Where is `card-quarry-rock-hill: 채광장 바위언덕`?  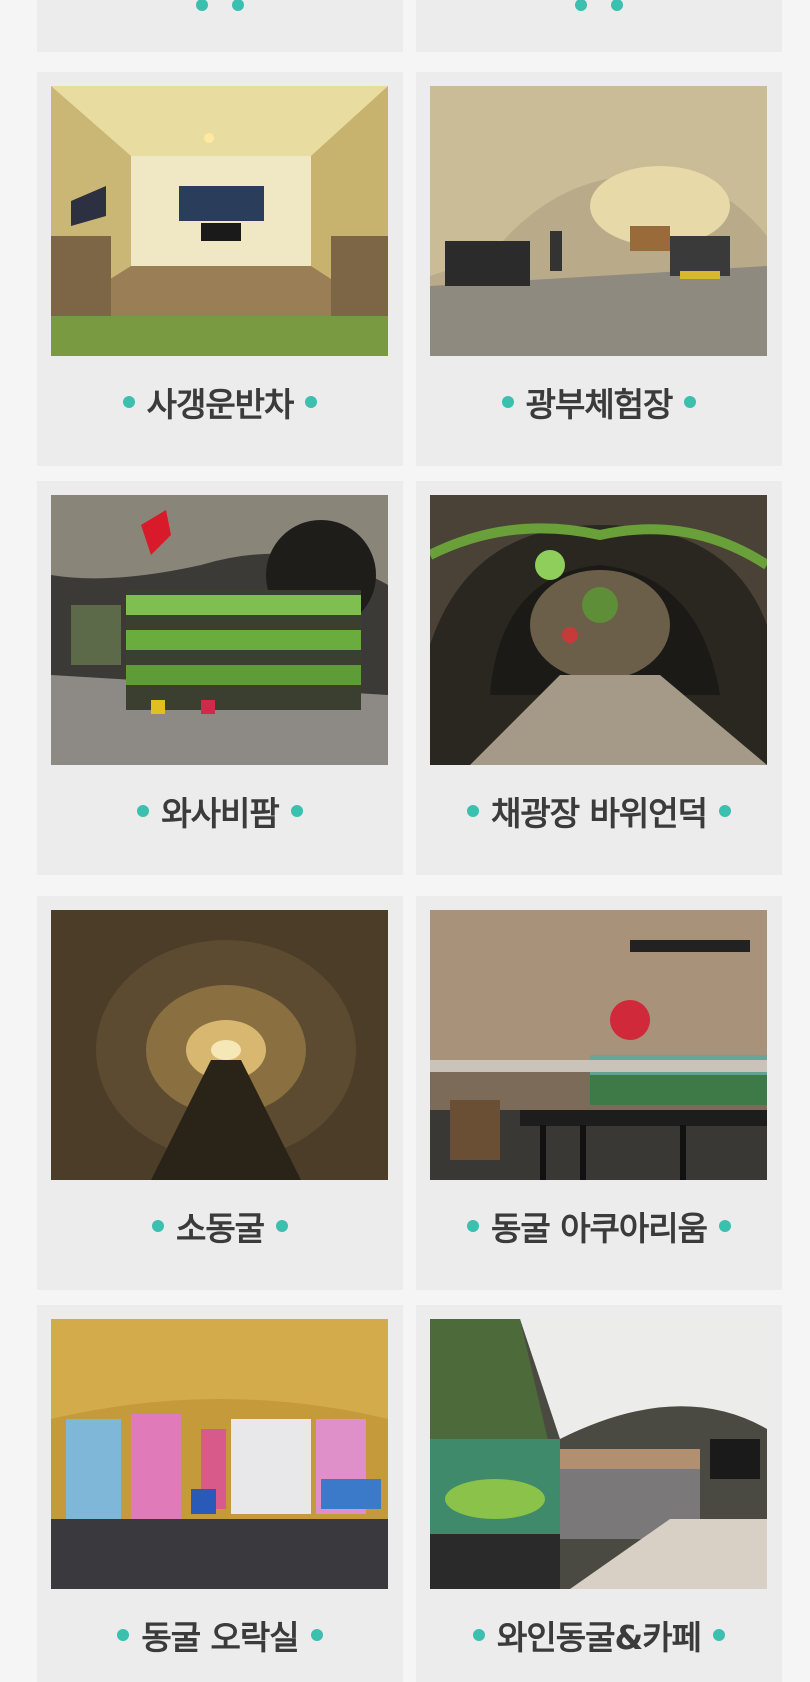 card-quarry-rock-hill: 채광장 바위언덕 is located at coordinates (599, 678).